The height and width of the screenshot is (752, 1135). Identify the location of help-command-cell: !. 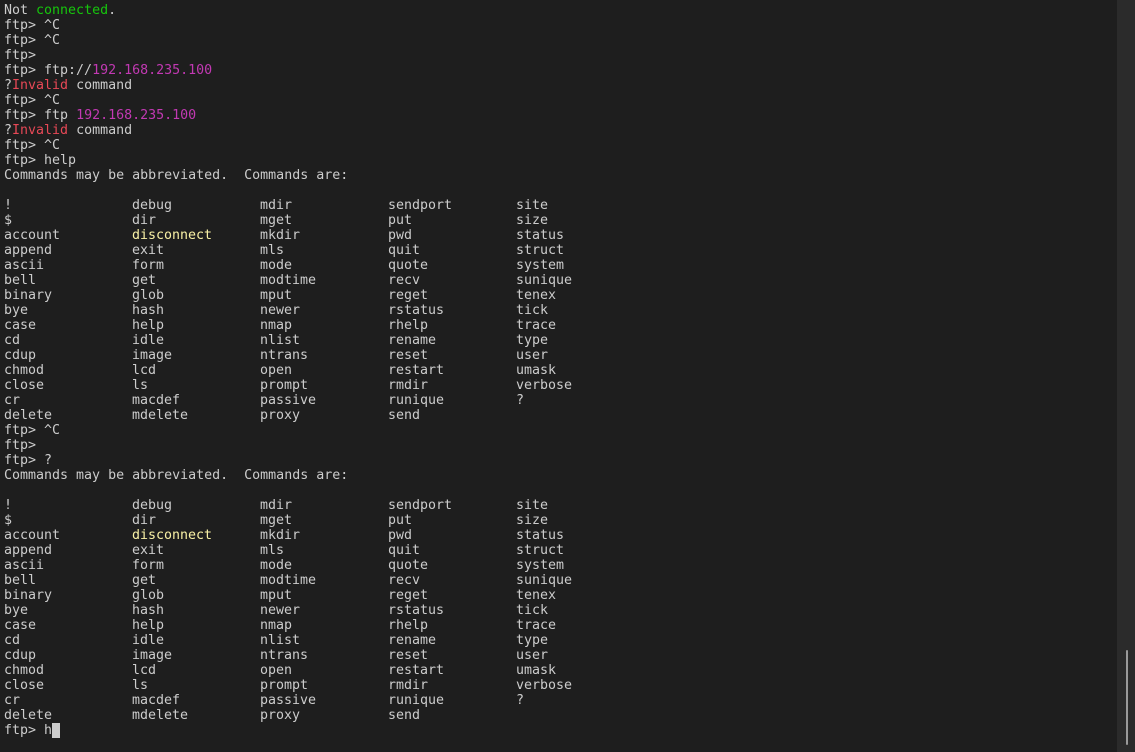
(8, 205).